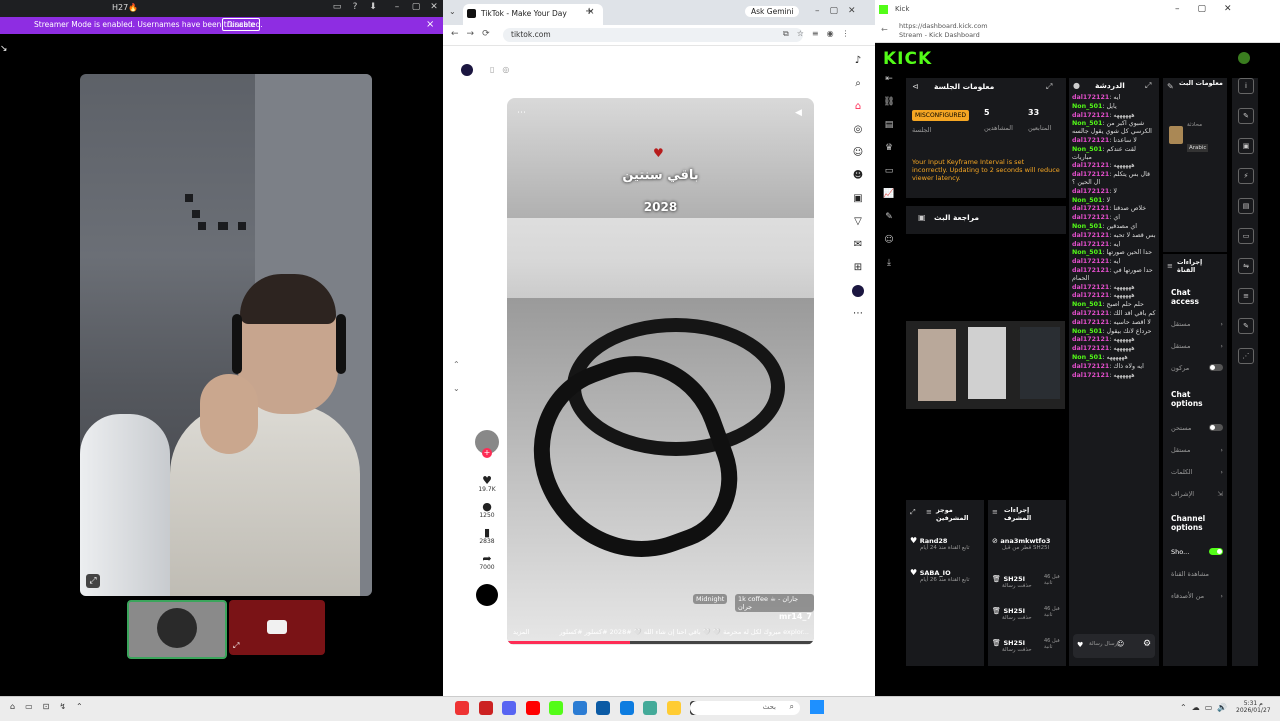 The image size is (1280, 721). Describe the element at coordinates (373, 8) in the screenshot. I see `download-icon: ⬇` at that location.